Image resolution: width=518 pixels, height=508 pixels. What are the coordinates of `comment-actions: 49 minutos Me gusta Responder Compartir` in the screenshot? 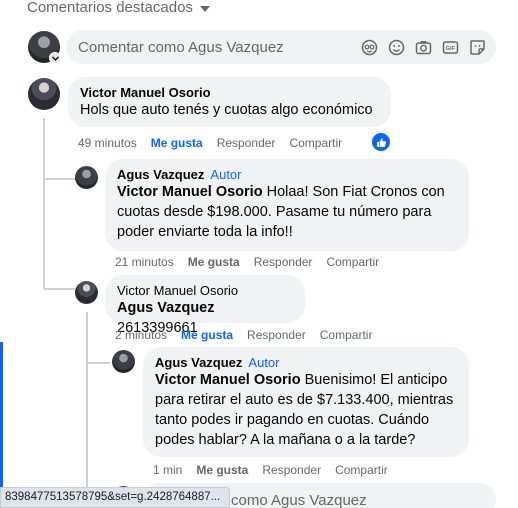 It's located at (210, 143).